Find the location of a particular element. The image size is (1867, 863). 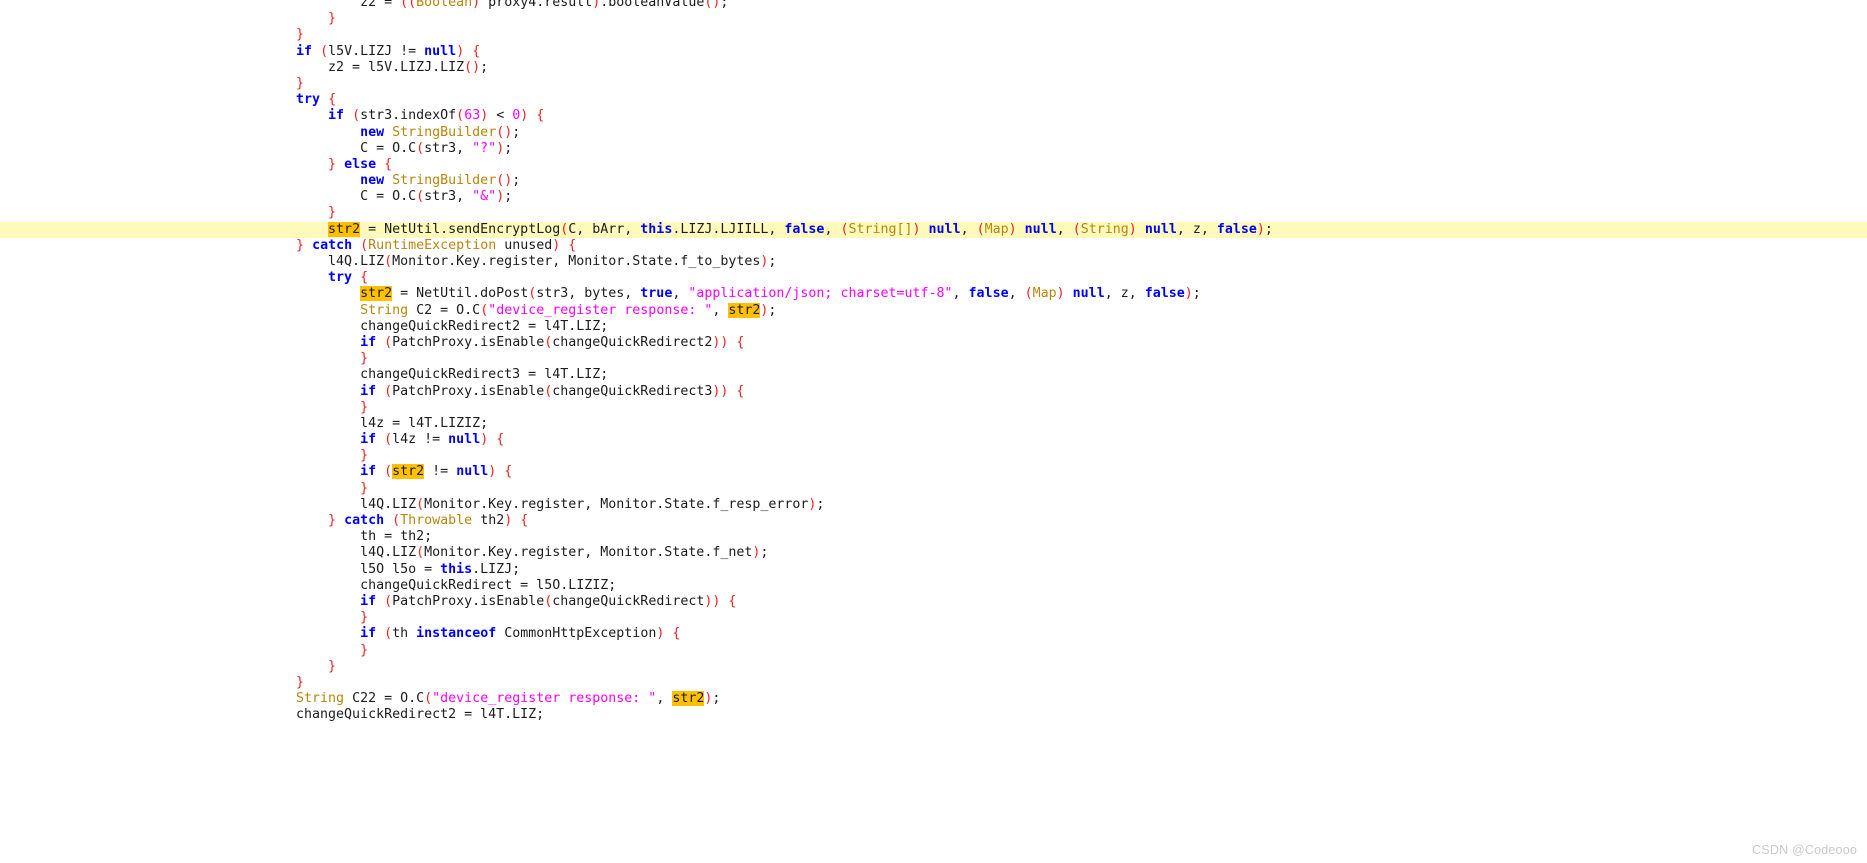

code-line: C = O.C(str3, "&"); is located at coordinates (933, 197).